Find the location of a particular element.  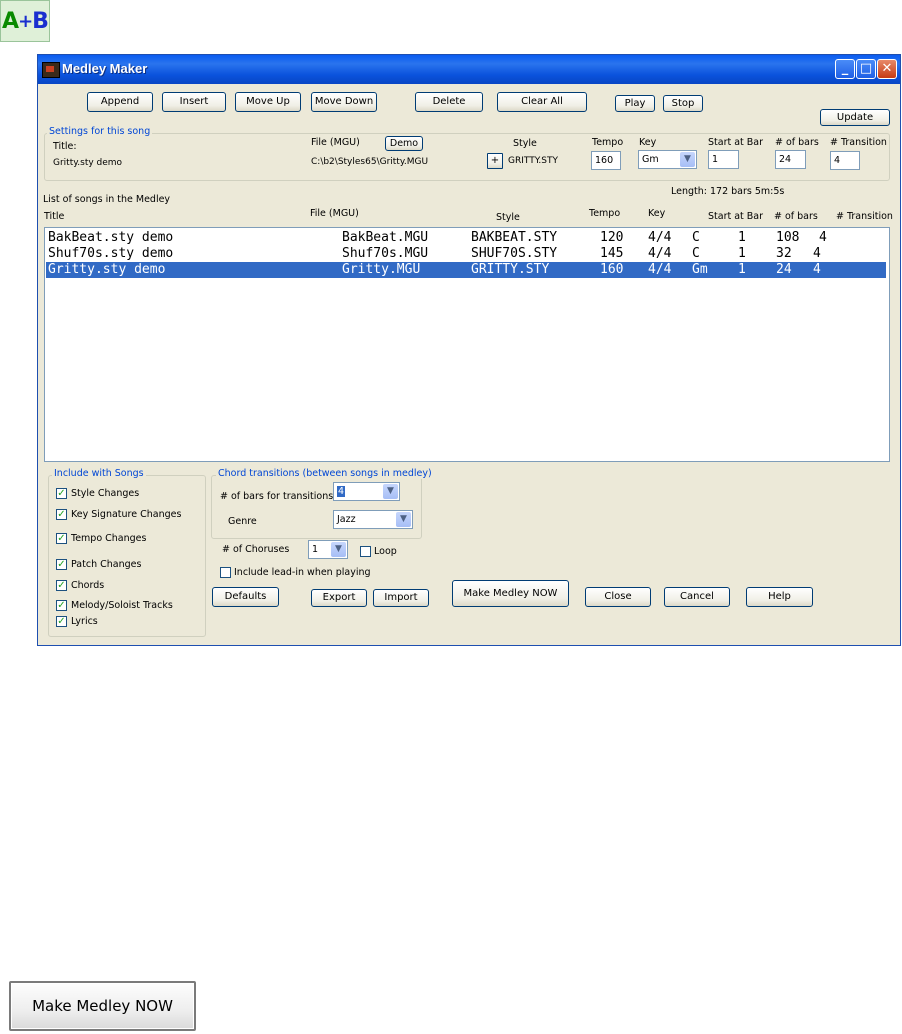

maximize-icon: □ is located at coordinates (866, 68).